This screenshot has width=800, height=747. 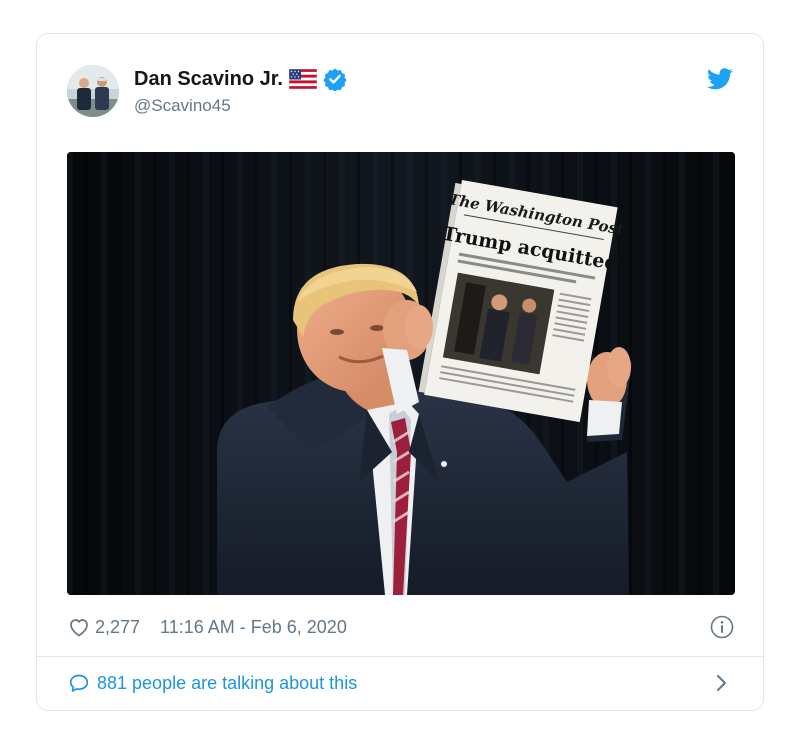 I want to click on verified-badge-icon, so click(x=335, y=79).